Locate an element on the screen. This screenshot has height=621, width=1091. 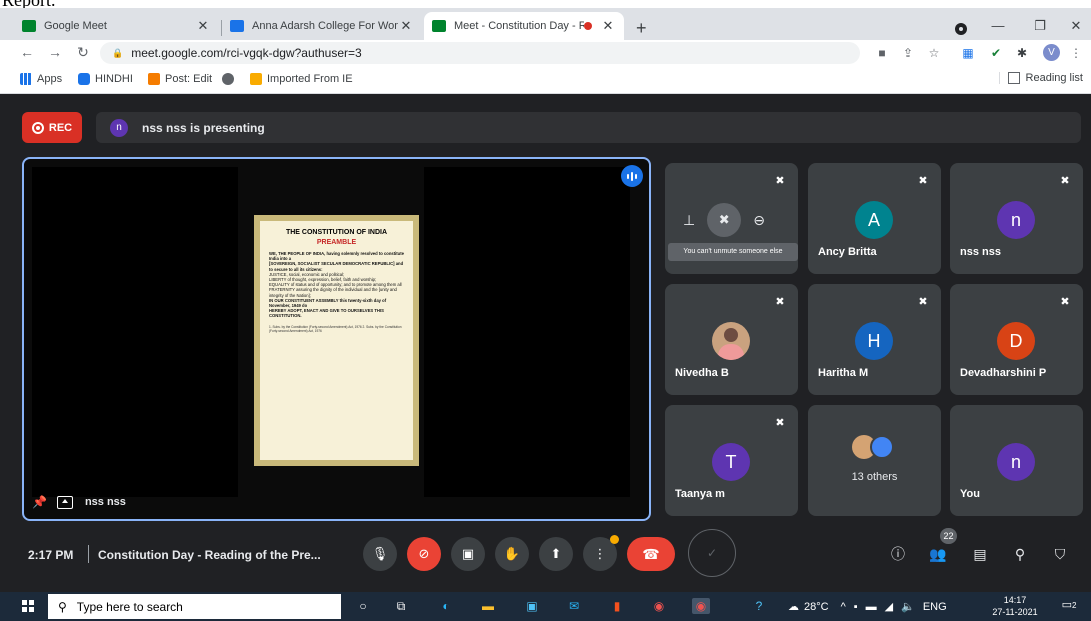
search-placeholder: Type here to search is located at coordinates (129, 606).